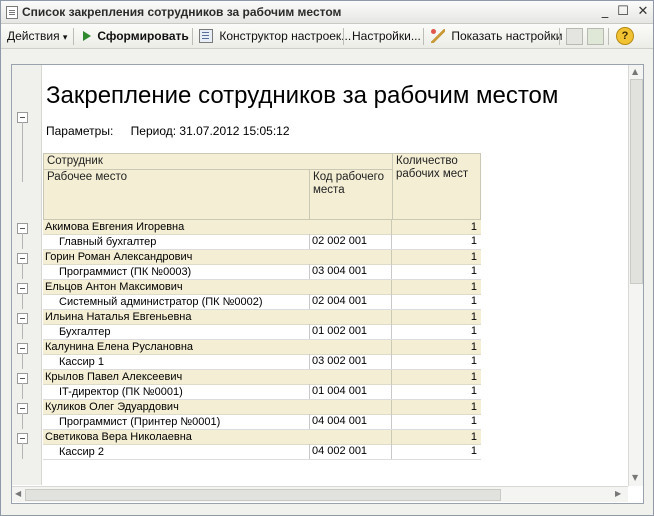  I want to click on workplace-row: Главный бухгалтер 02 002 001 1, so click(262, 242).